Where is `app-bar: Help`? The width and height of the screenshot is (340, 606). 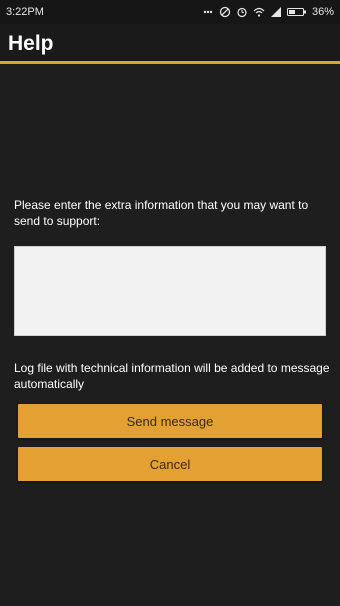 app-bar: Help is located at coordinates (170, 44).